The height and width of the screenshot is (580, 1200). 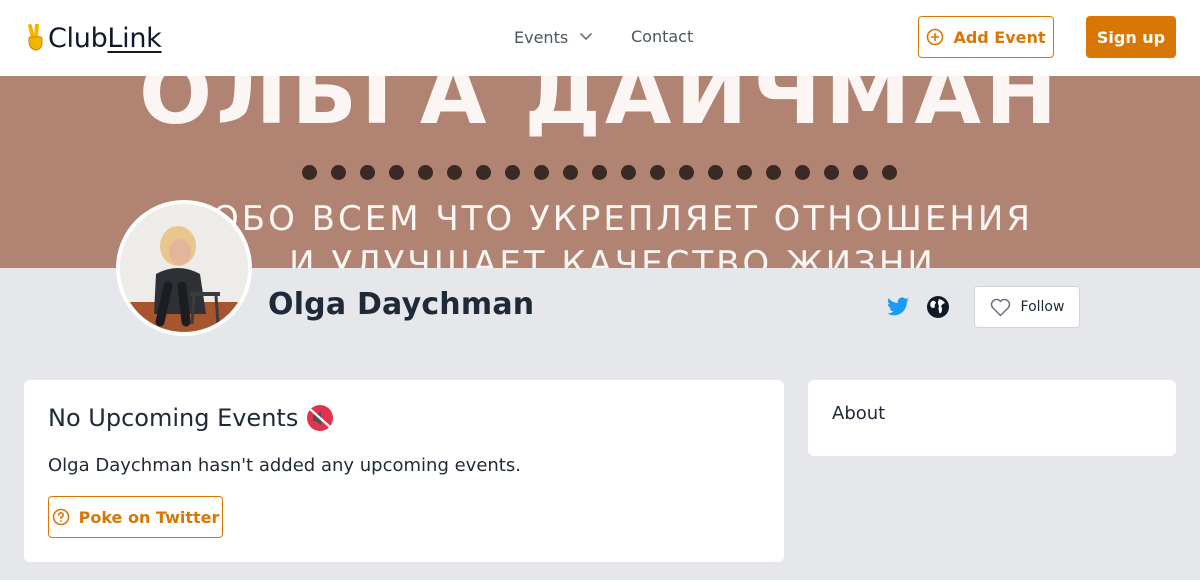 What do you see at coordinates (401, 304) in the screenshot?
I see `profile-name: Olga Daychman` at bounding box center [401, 304].